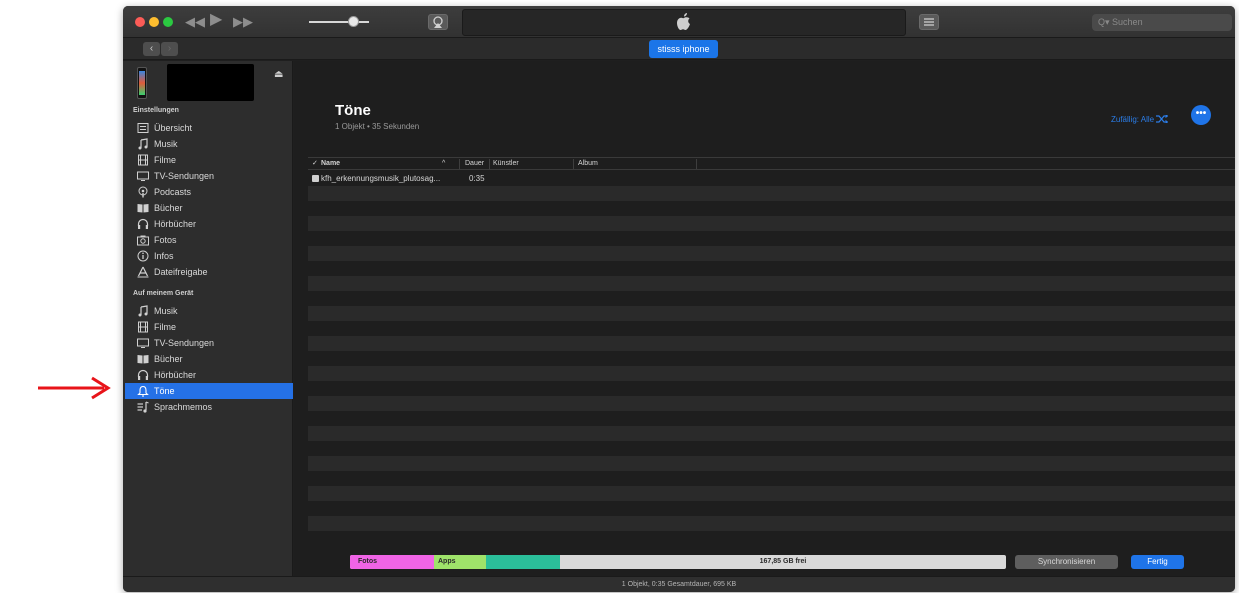  Describe the element at coordinates (447, 561) in the screenshot. I see `capacity-segment-label: Apps` at that location.